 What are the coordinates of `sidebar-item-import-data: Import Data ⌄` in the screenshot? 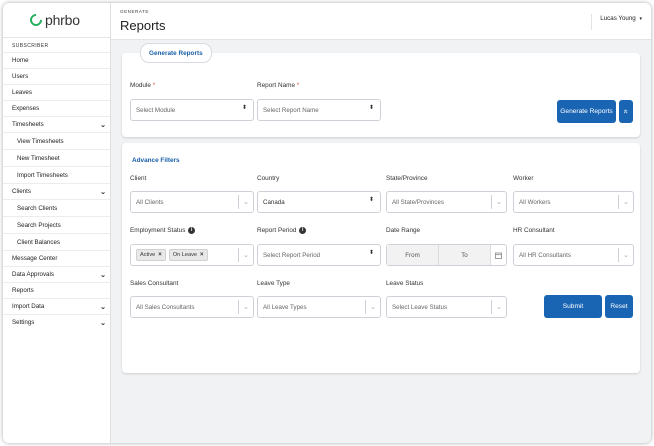 It's located at (56, 306).